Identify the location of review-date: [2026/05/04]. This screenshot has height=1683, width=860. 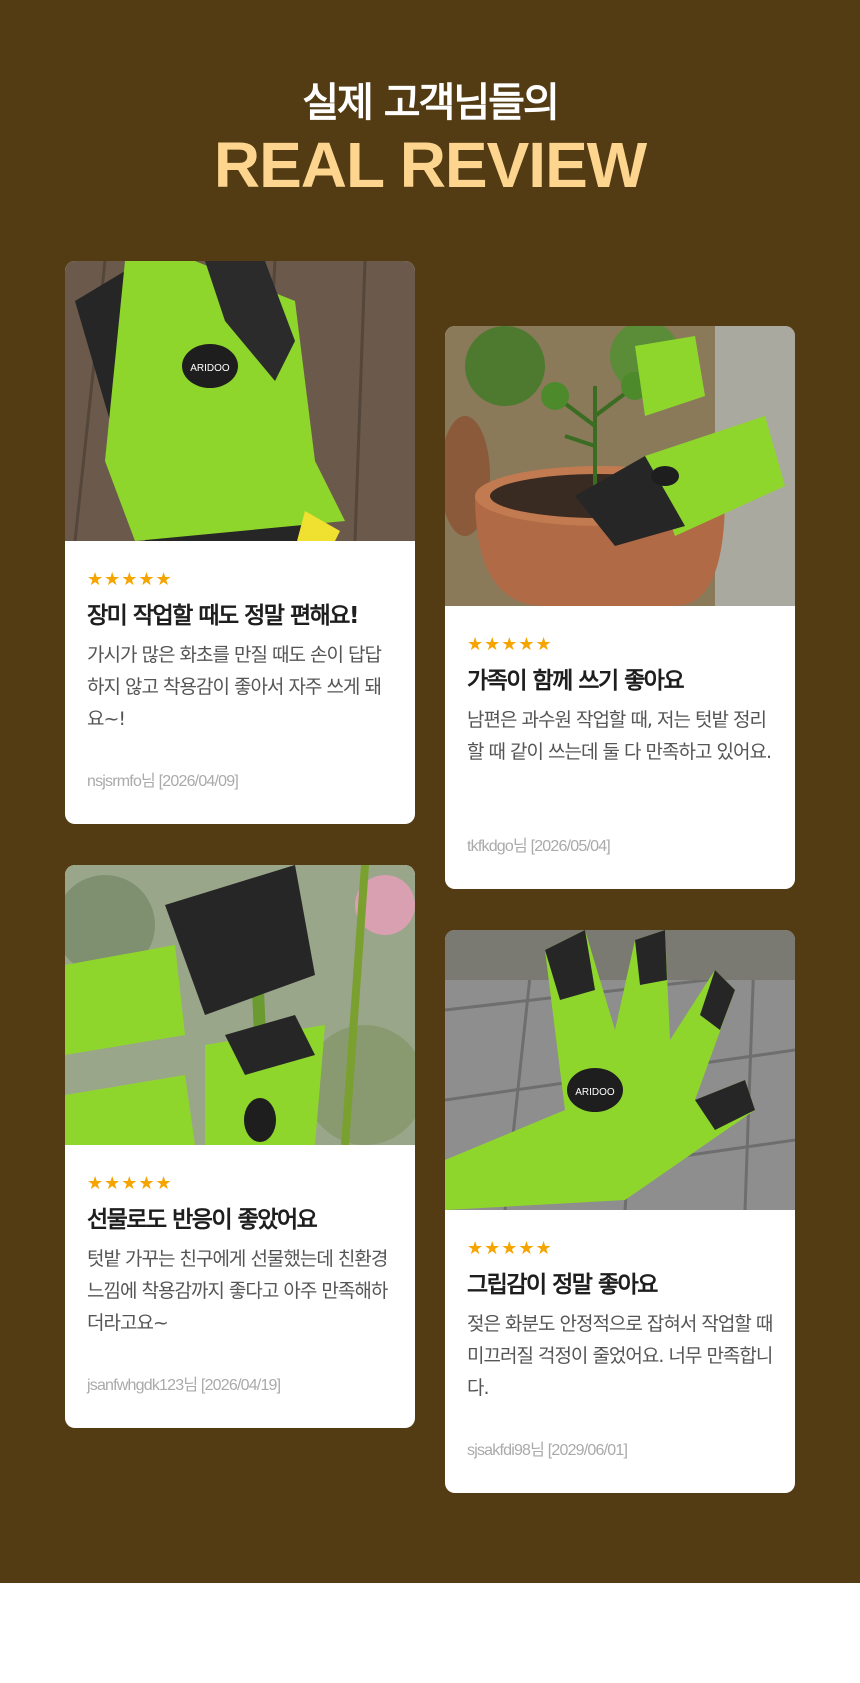
(570, 846).